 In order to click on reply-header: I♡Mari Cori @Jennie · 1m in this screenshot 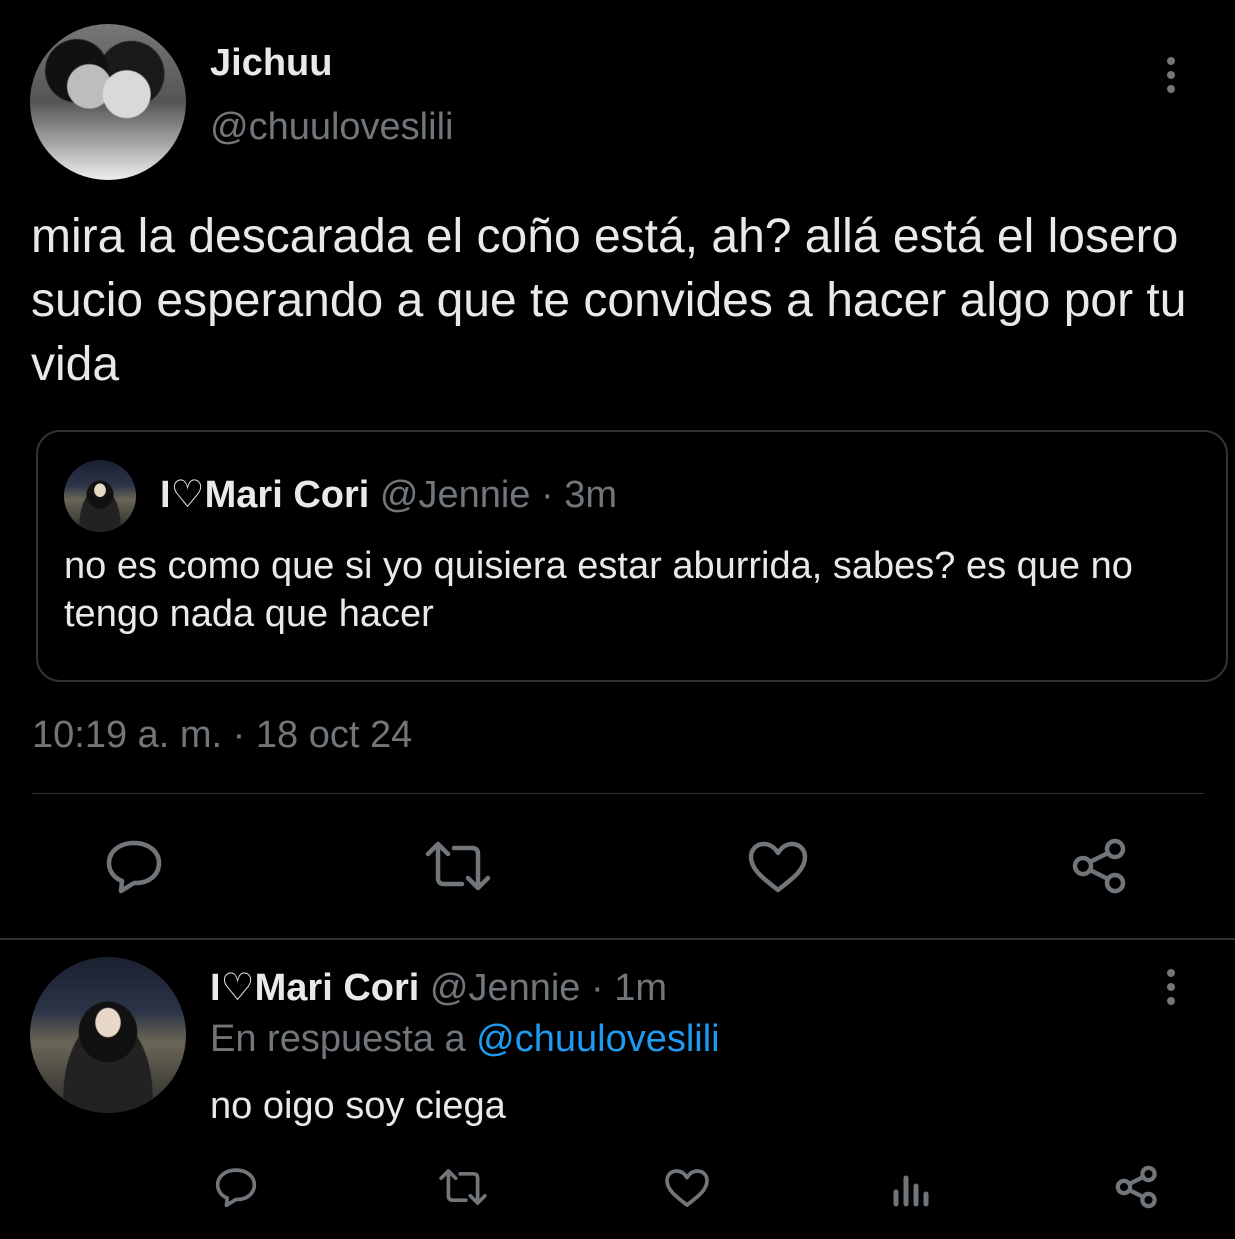, I will do `click(438, 988)`.